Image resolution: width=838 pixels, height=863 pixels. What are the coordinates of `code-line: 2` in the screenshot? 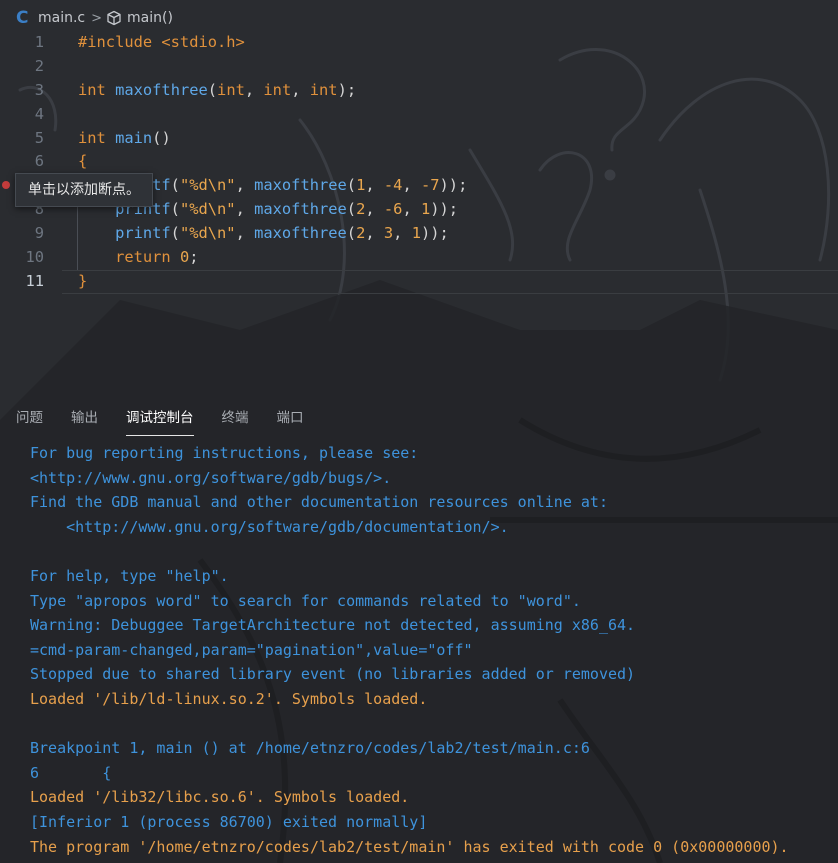 It's located at (419, 67).